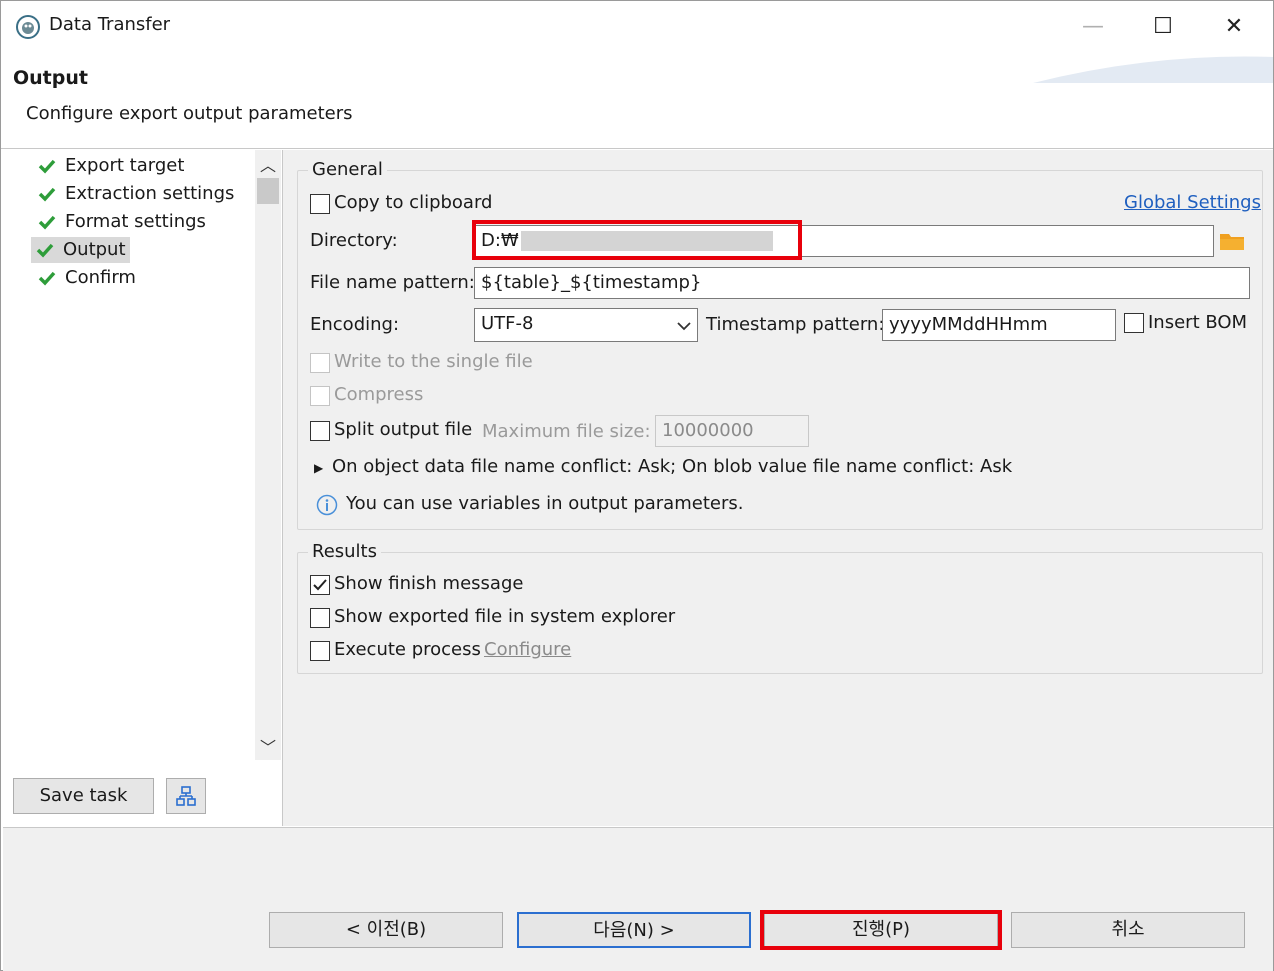  What do you see at coordinates (638, 899) in the screenshot?
I see `wizard-footer: < 이전(B) 다음(N) > 진행(P) 취소` at bounding box center [638, 899].